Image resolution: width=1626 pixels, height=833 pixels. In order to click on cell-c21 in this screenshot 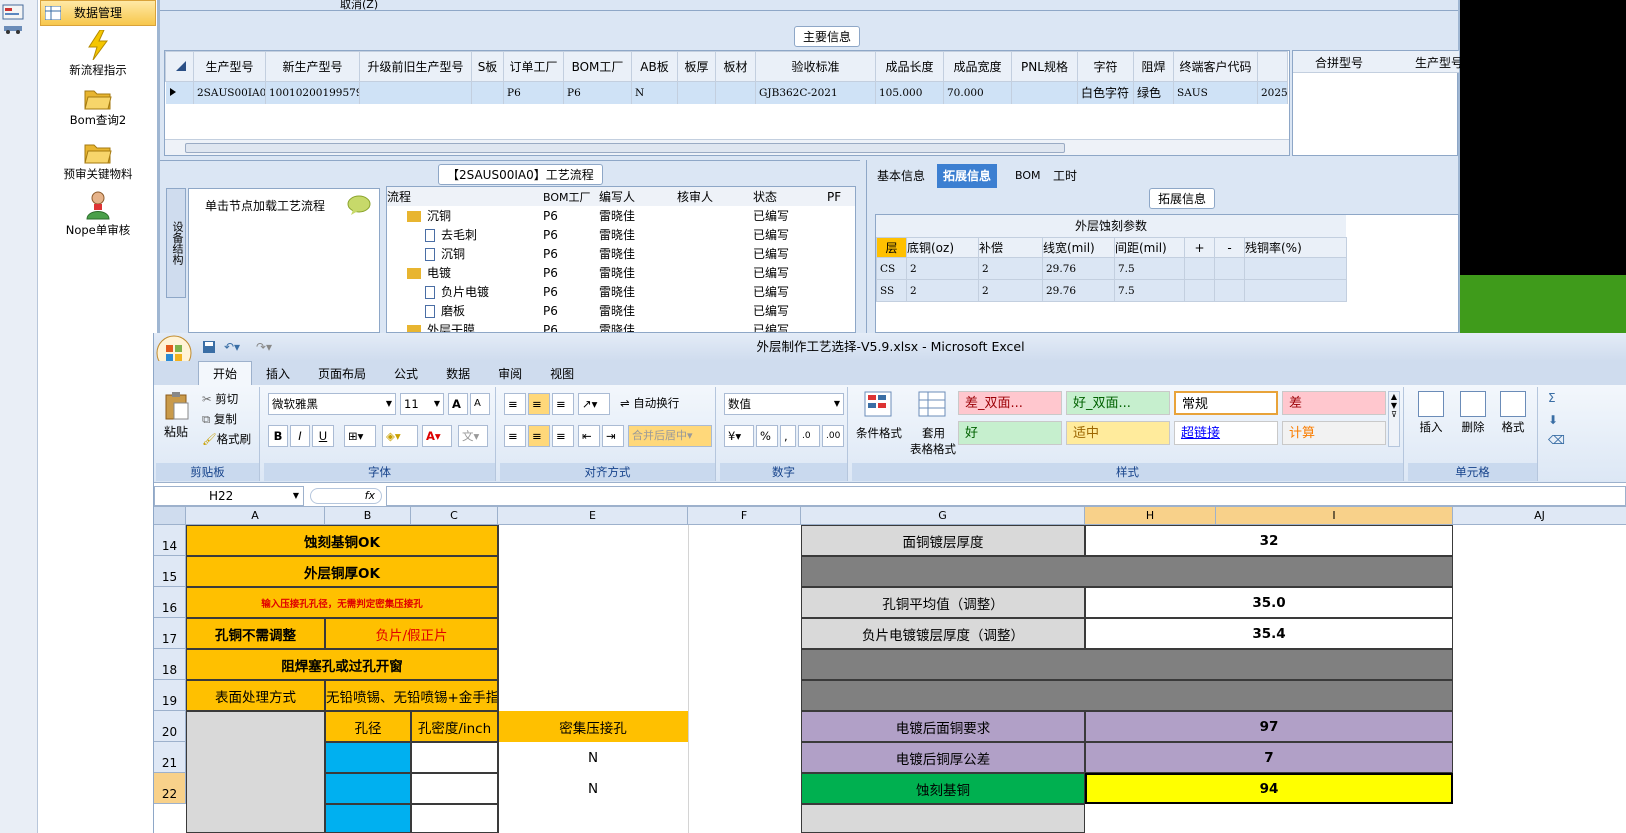, I will do `click(454, 757)`.